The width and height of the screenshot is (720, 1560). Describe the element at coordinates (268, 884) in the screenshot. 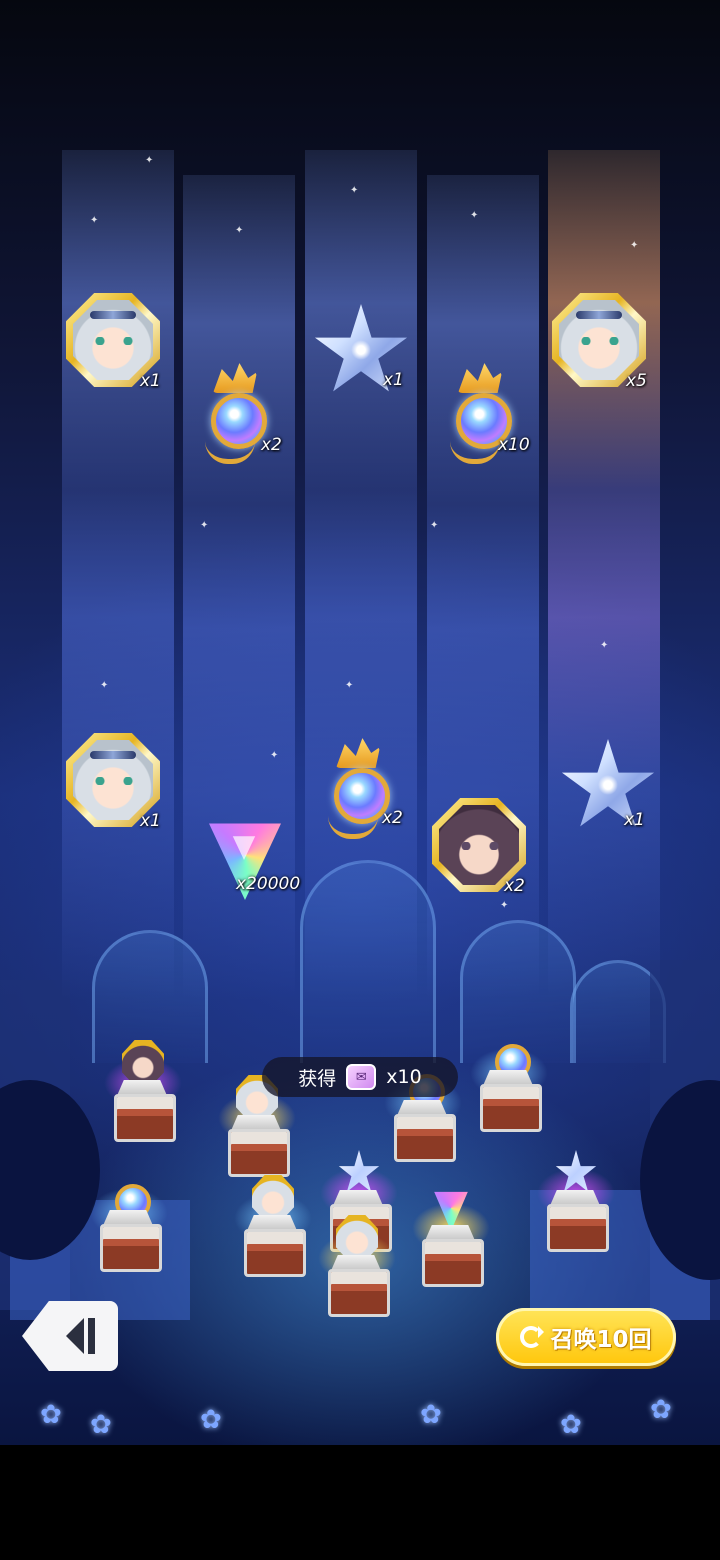

I see `reward-count: x20000` at that location.